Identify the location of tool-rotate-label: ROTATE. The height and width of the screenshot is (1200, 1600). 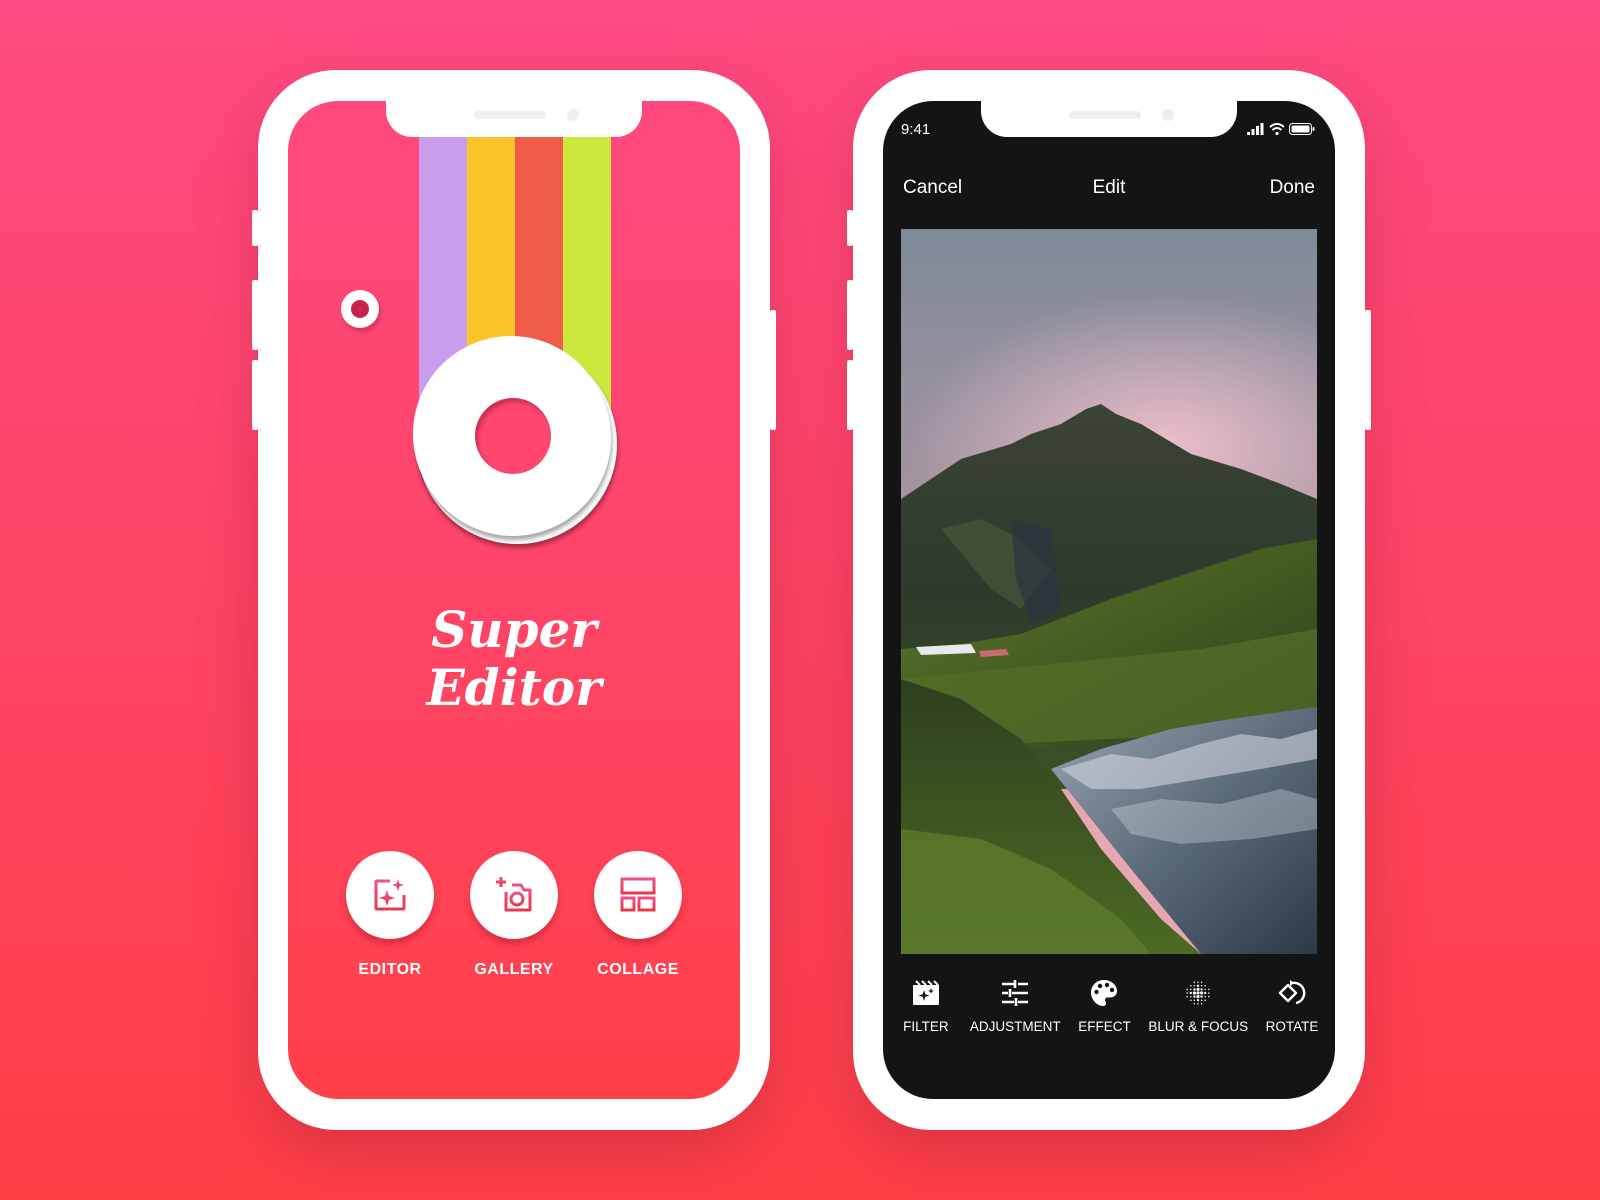
(1292, 1026).